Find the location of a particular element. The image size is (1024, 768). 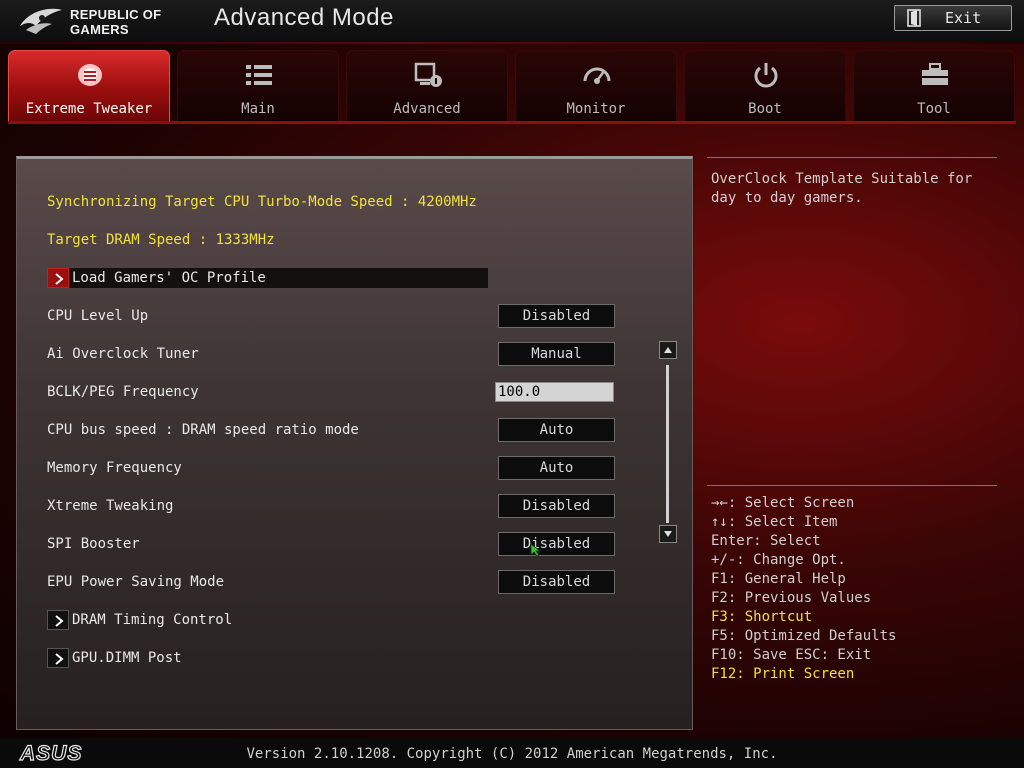

advanced-settings-icon is located at coordinates (428, 74).